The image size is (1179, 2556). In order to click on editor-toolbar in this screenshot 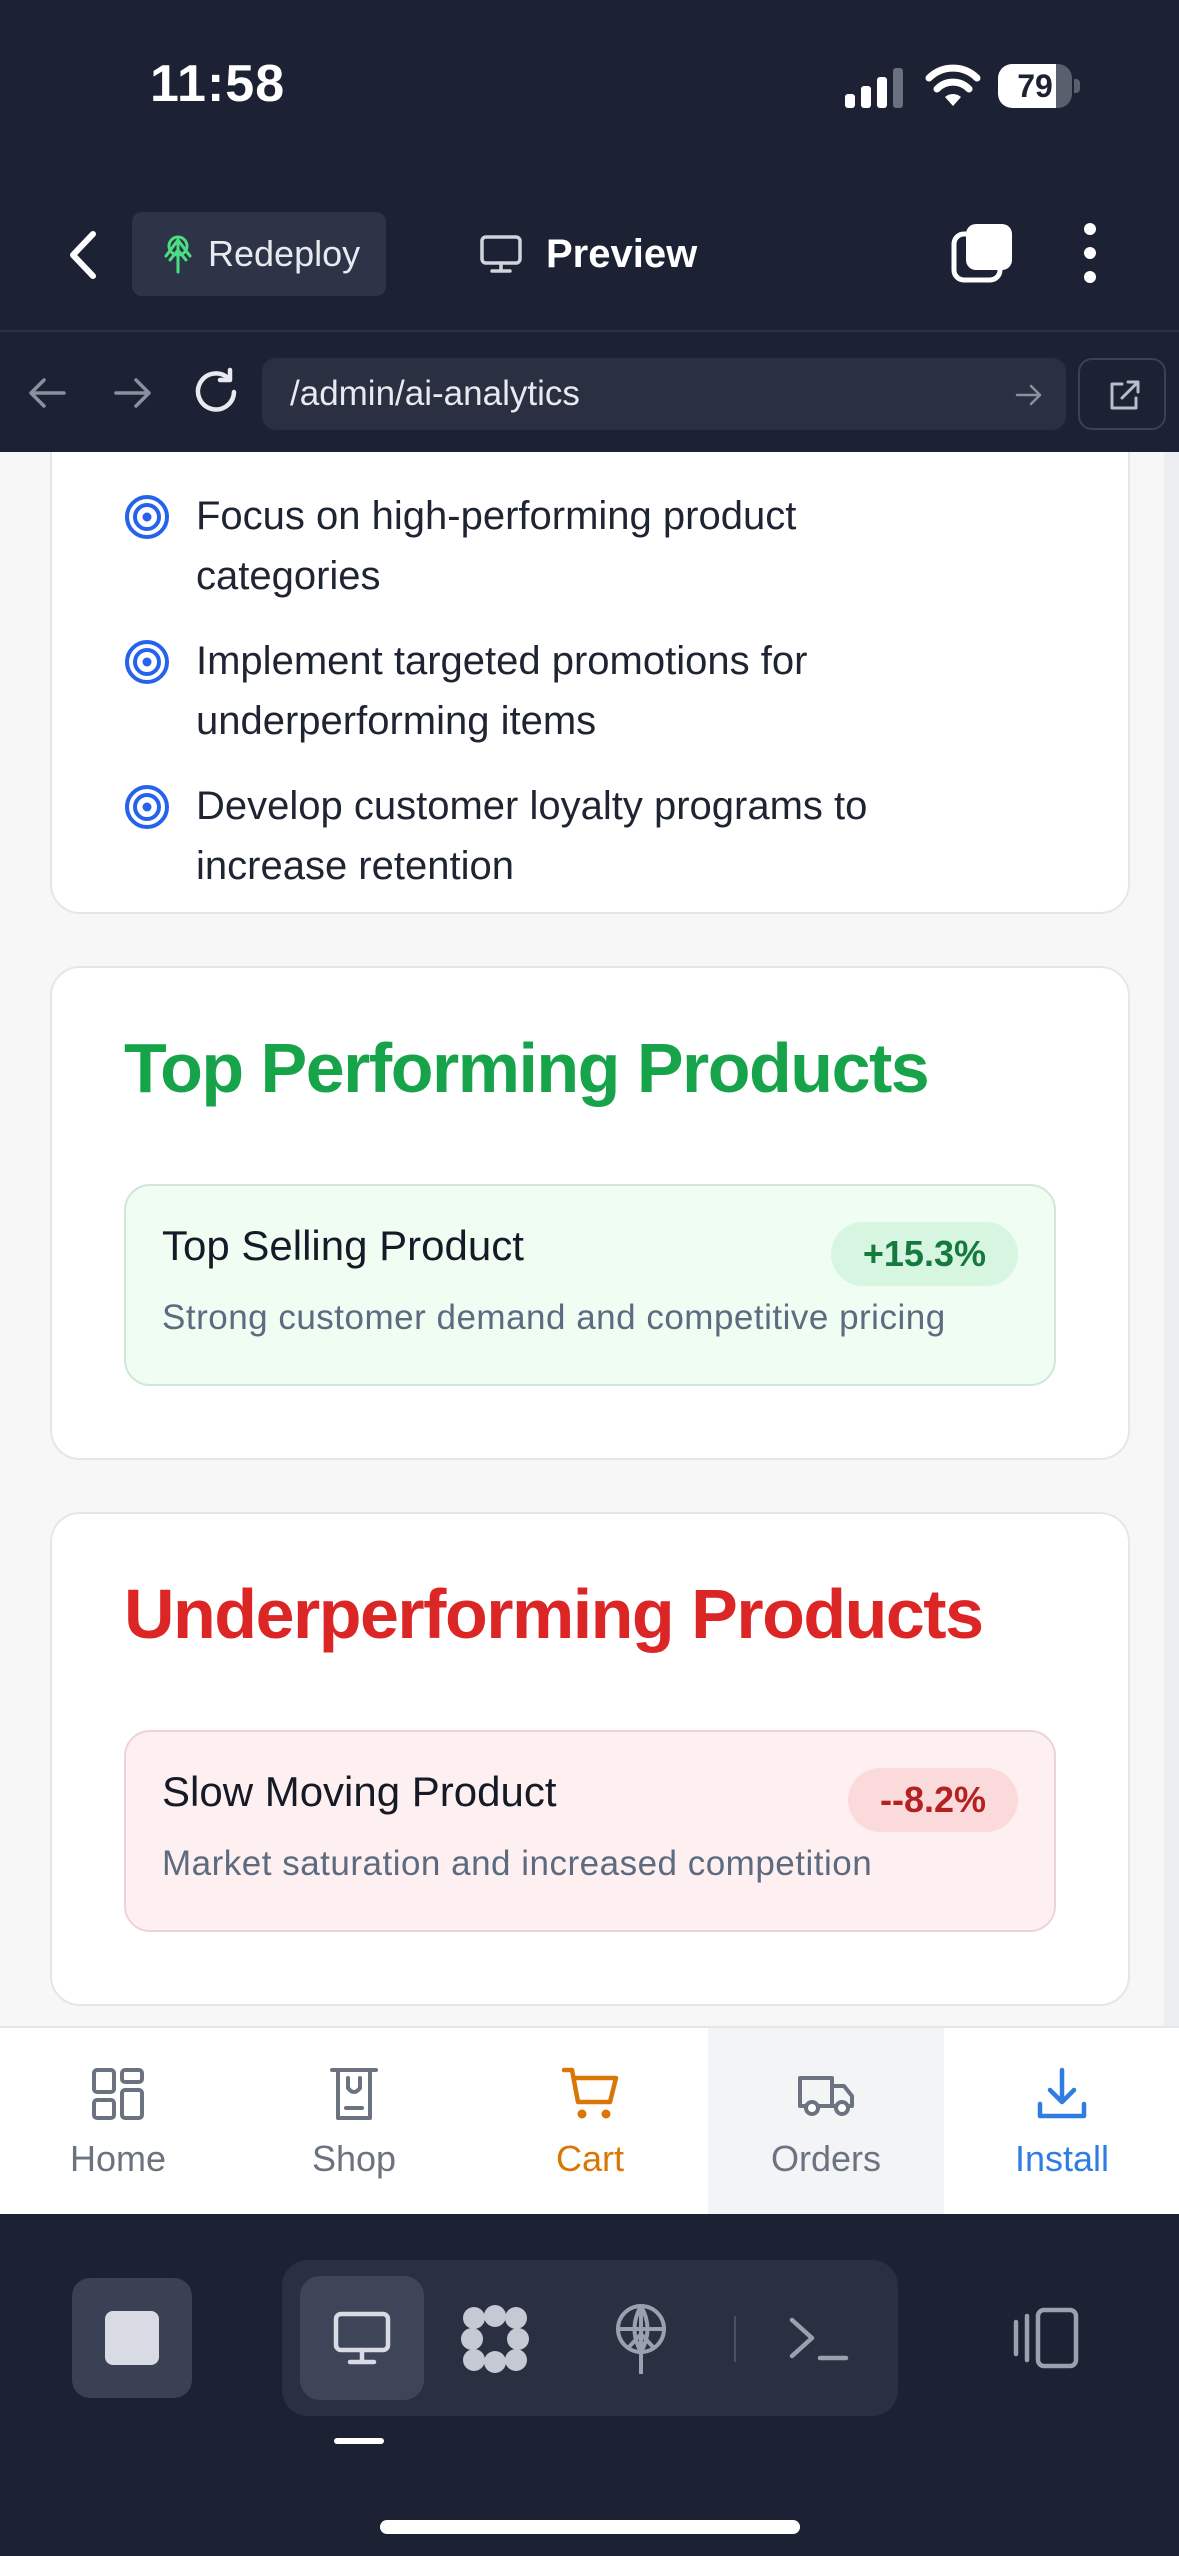, I will do `click(589, 2385)`.